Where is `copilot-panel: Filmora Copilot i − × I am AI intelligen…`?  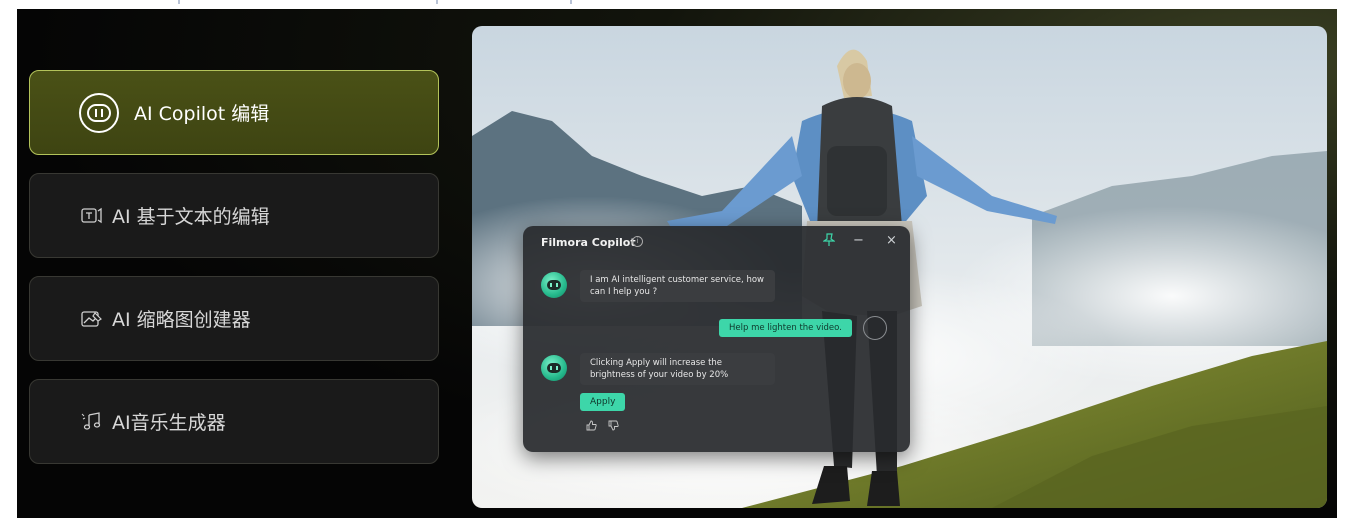 copilot-panel: Filmora Copilot i − × I am AI intelligen… is located at coordinates (716, 339).